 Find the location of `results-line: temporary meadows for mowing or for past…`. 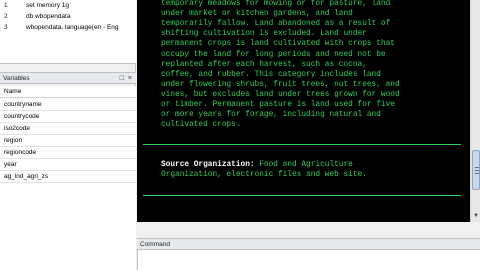

results-line: temporary meadows for mowing or for past… is located at coordinates (276, 4).